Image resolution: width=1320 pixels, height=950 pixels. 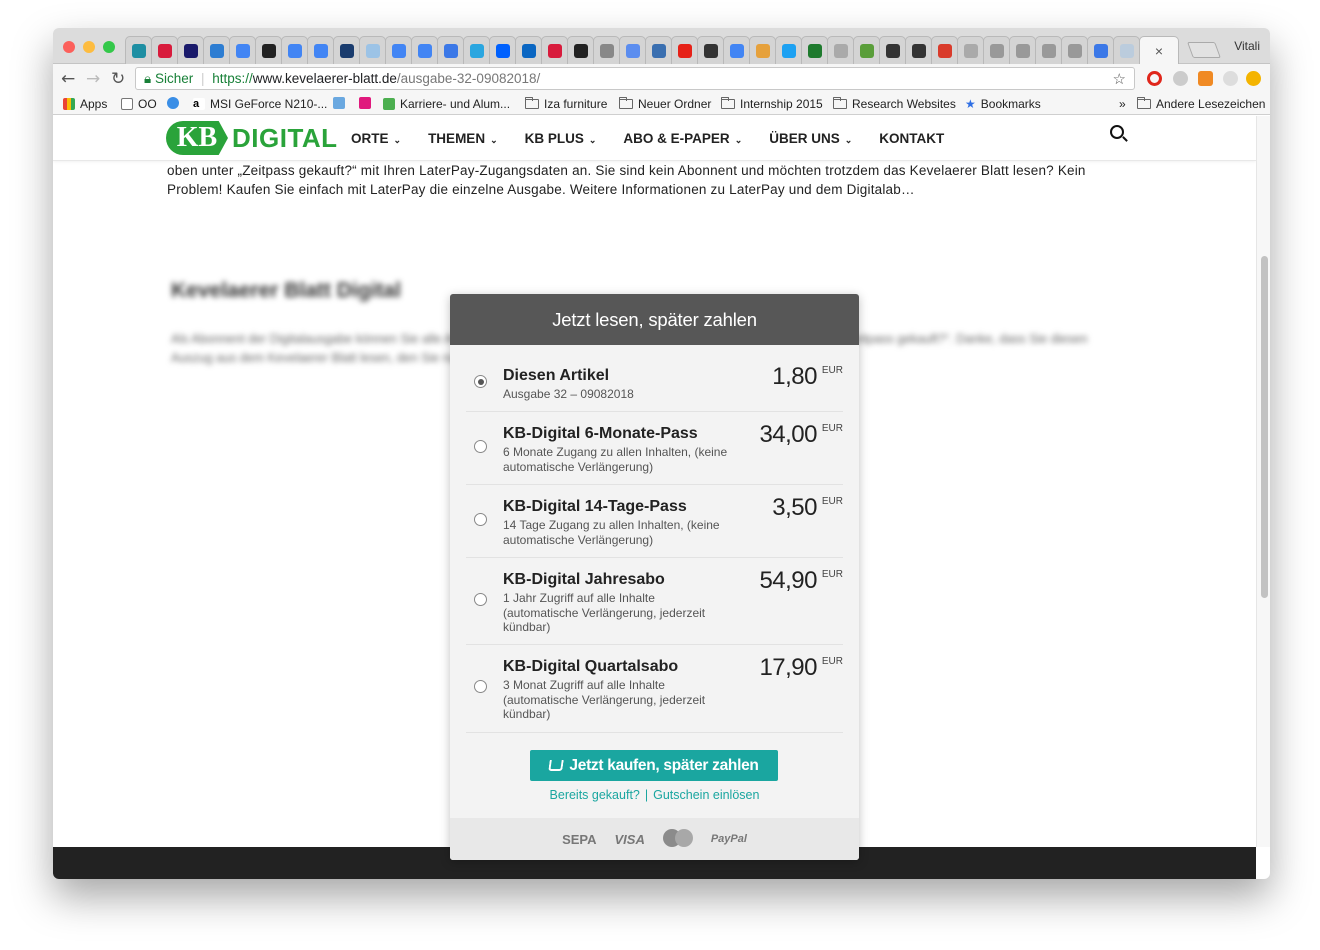 What do you see at coordinates (682, 138) in the screenshot?
I see `menu-item-abo: ABO & E-PAPER ⌄` at bounding box center [682, 138].